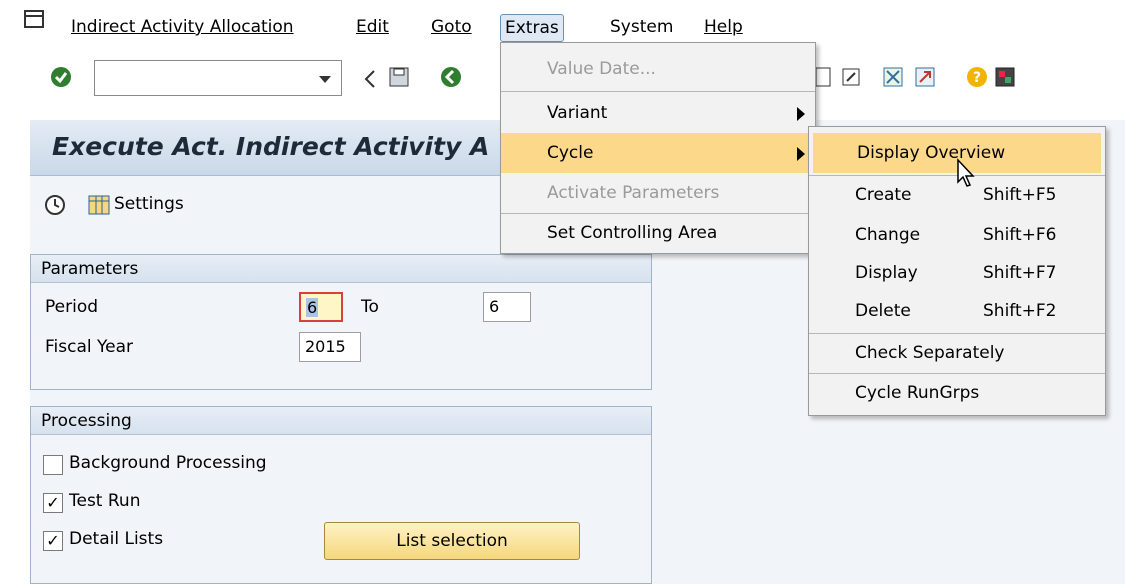 Image resolution: width=1125 pixels, height=584 pixels. Describe the element at coordinates (105, 501) in the screenshot. I see `test-run-label: Test Run` at that location.